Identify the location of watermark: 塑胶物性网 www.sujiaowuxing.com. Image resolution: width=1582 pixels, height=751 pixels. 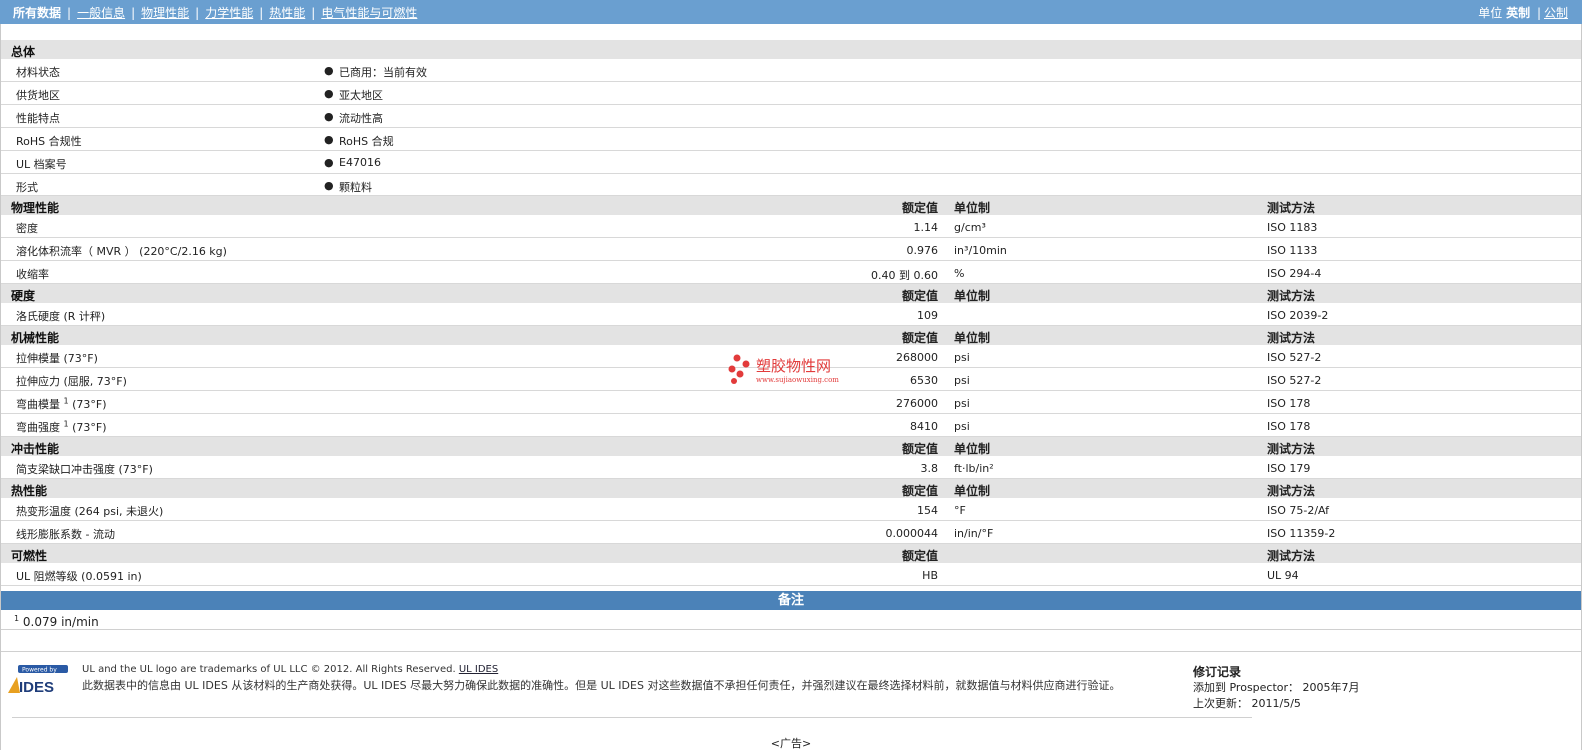
(798, 373).